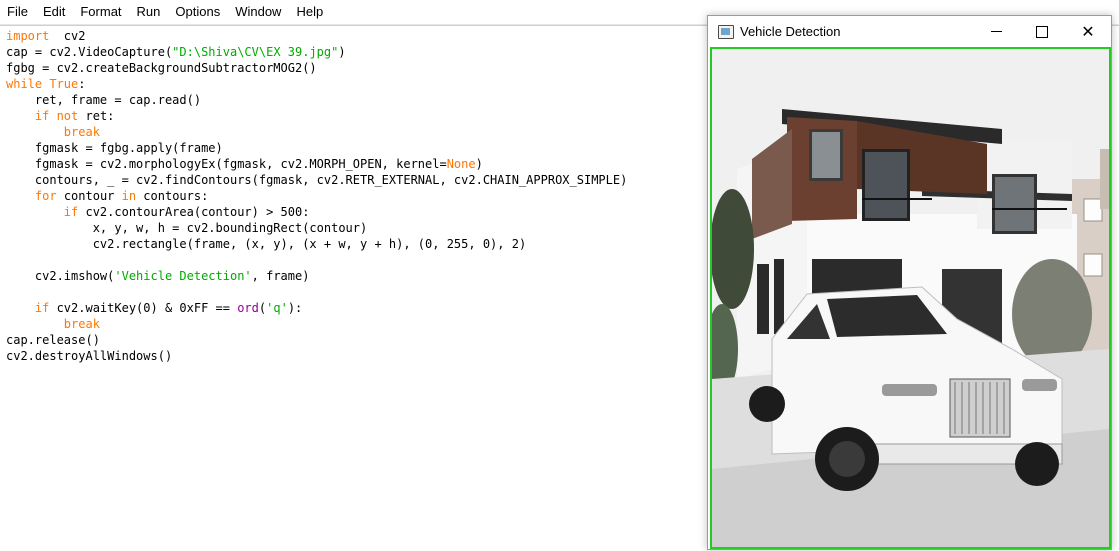 This screenshot has width=1119, height=551. What do you see at coordinates (114, 148) in the screenshot?
I see `code-token: fgmask = fgbg.apply(frame)` at bounding box center [114, 148].